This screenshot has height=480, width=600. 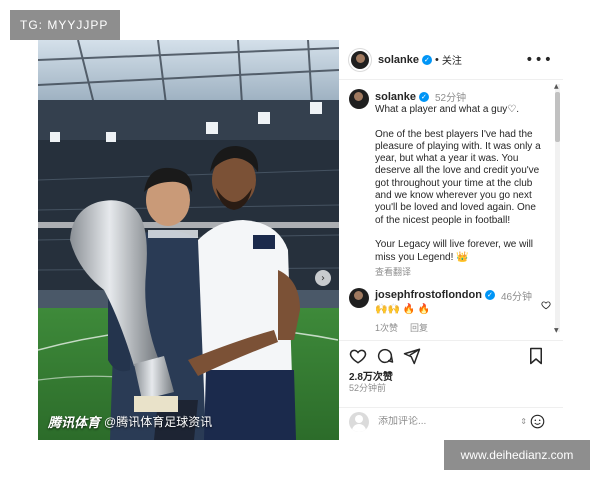 I want to click on media-watermark-brand: 腾讯体育, so click(x=74, y=422).